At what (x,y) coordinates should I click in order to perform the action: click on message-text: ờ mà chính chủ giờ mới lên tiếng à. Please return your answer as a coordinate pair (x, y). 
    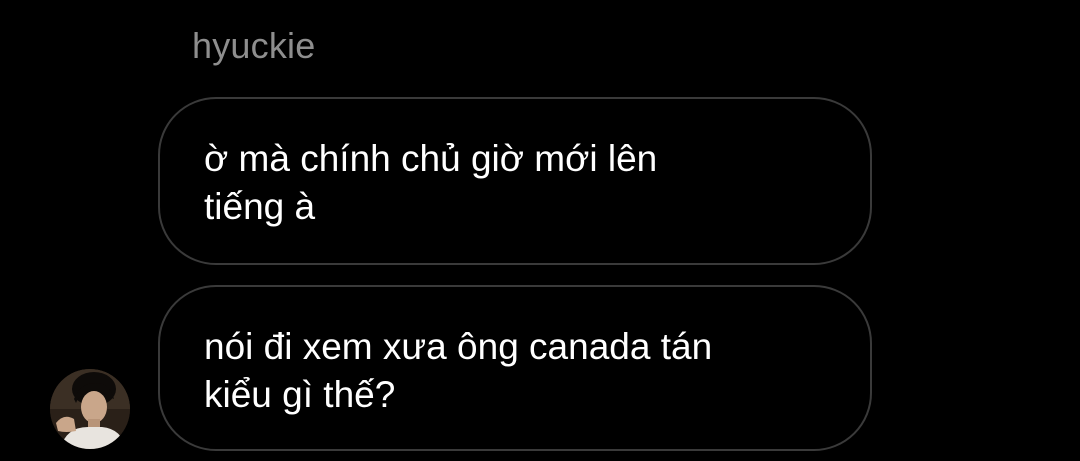
    Looking at the image, I should click on (431, 182).